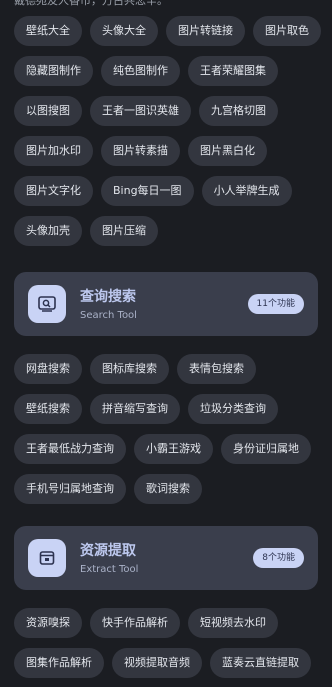  Describe the element at coordinates (233, 623) in the screenshot. I see `chip-remove-watermark: 短视频去水印` at that location.